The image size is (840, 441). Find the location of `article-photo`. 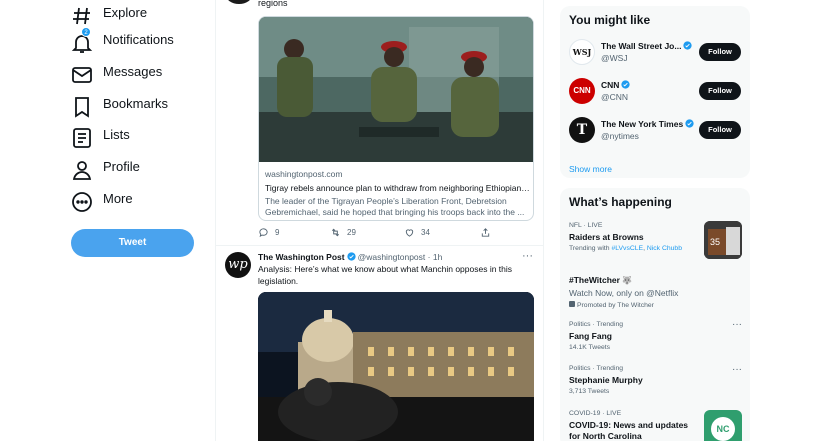

article-photo is located at coordinates (396, 89).